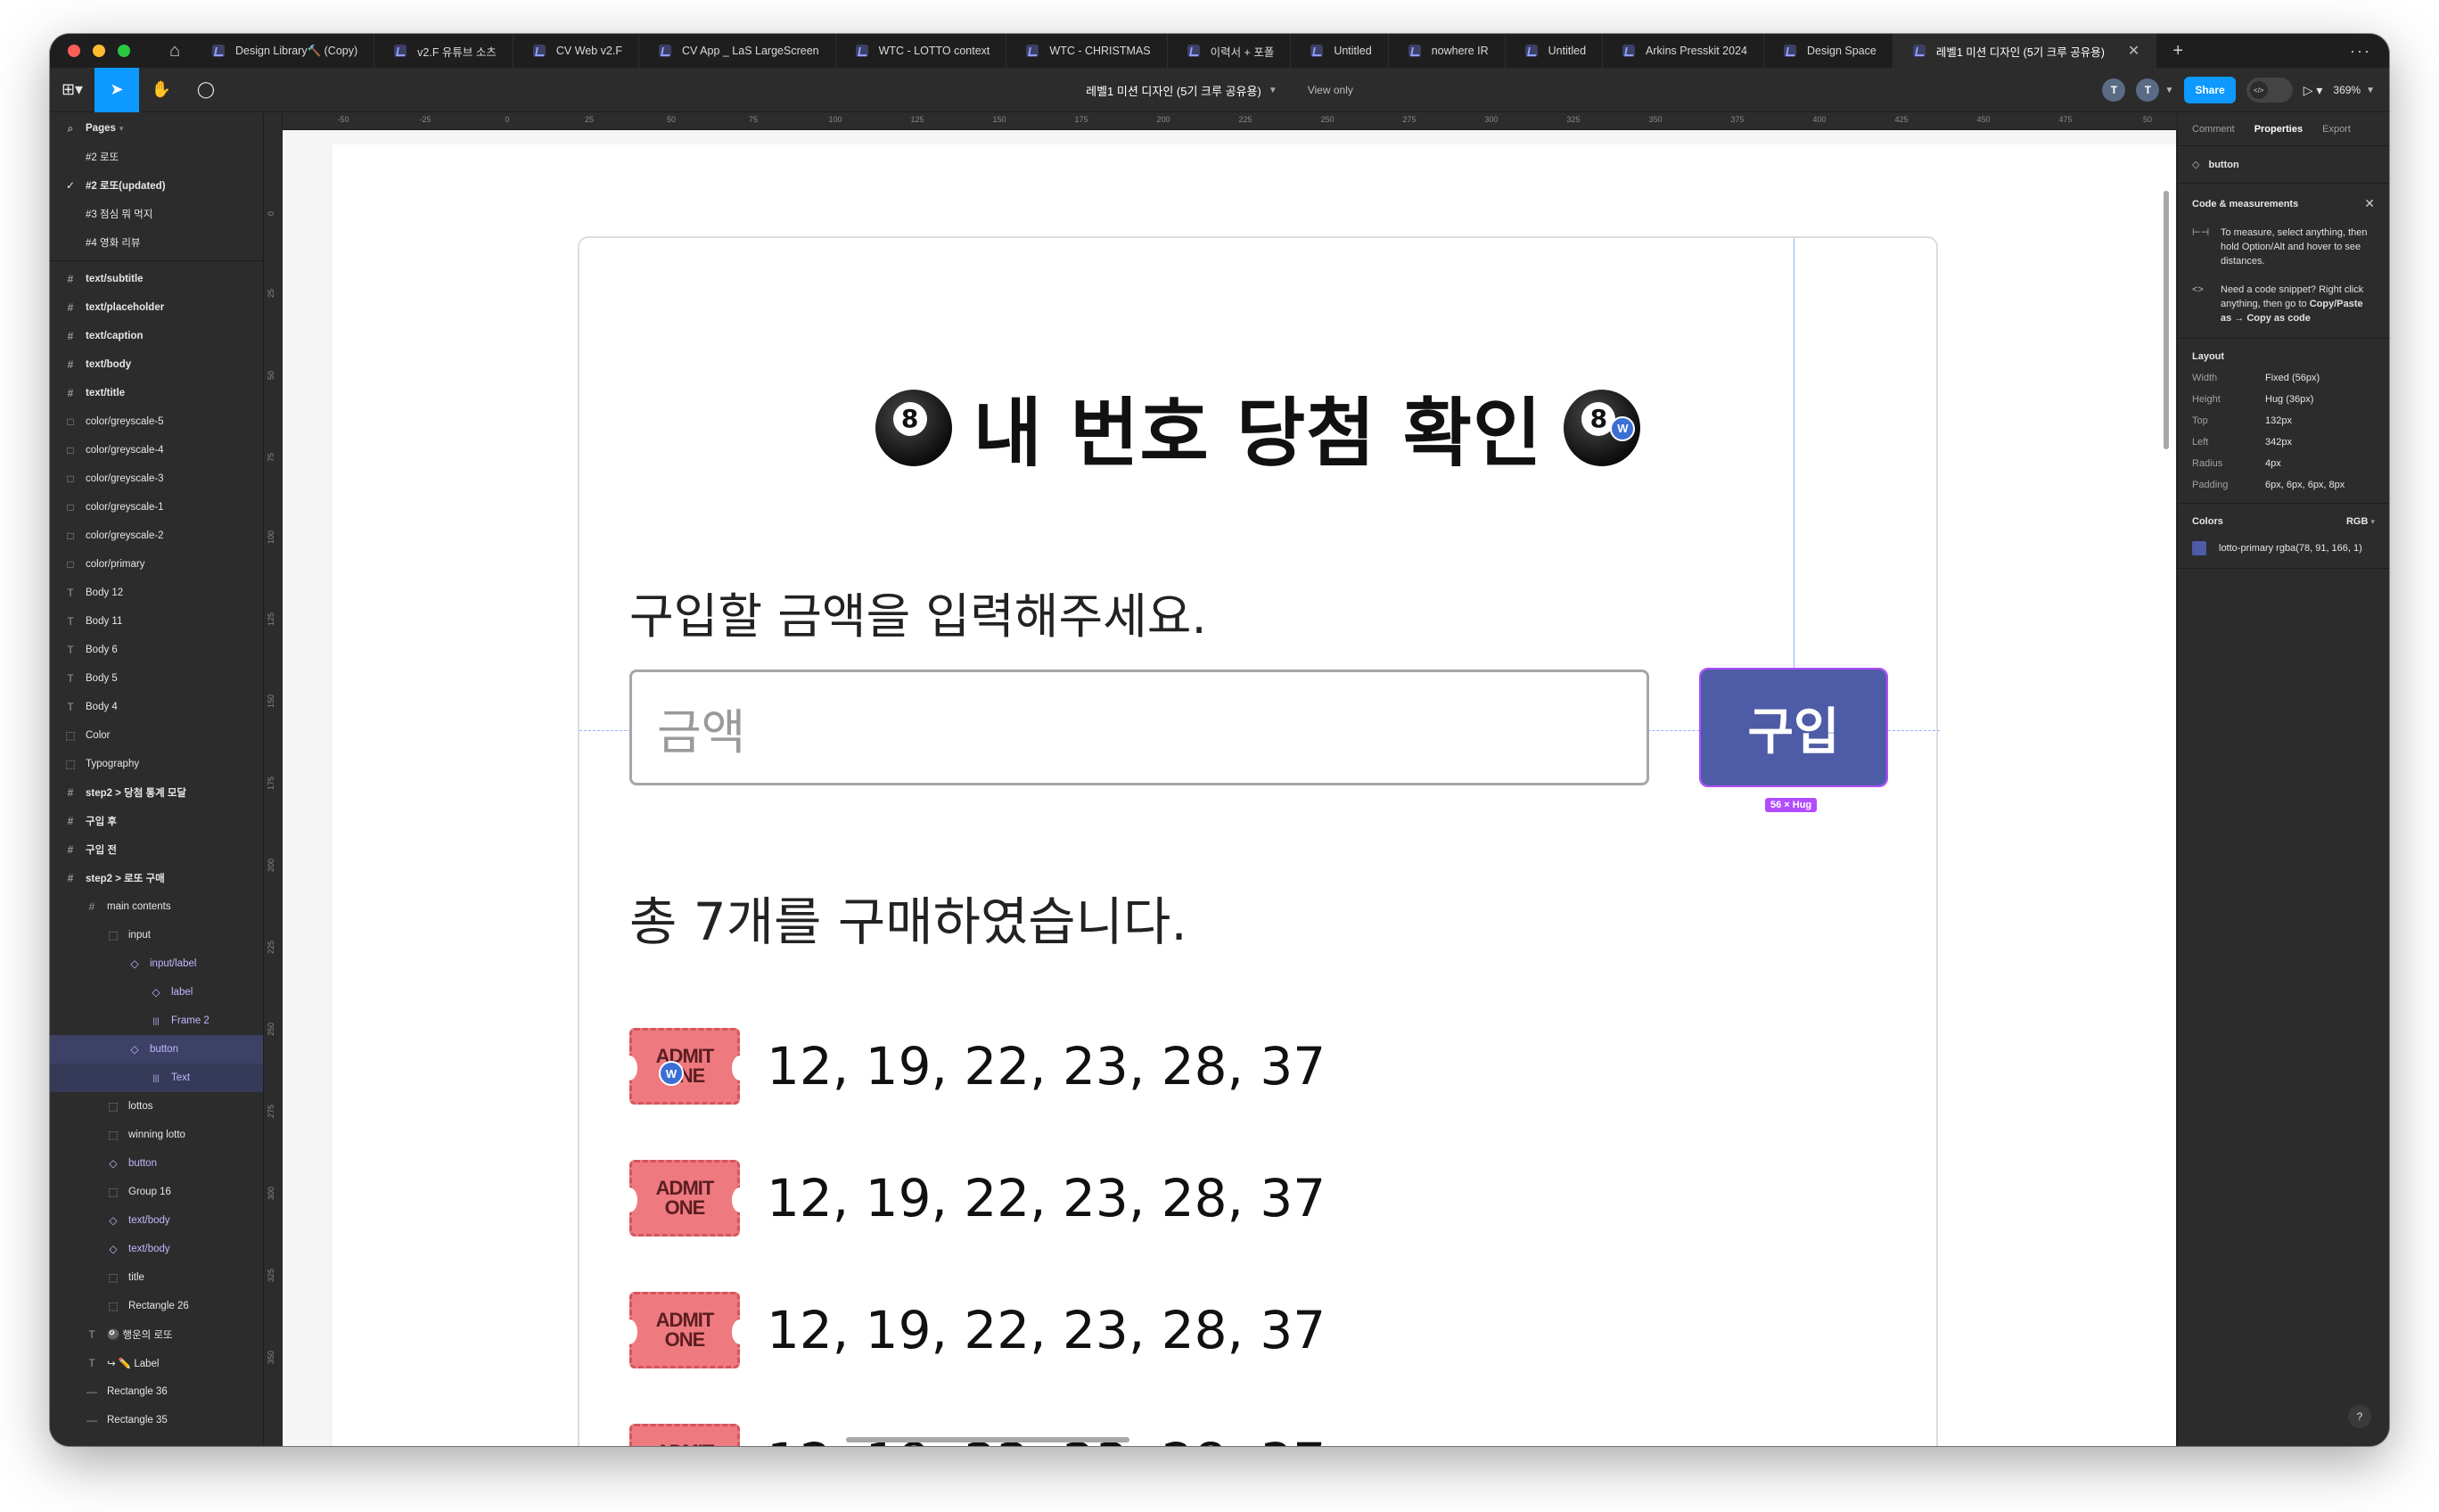  I want to click on layer-item: T Body 4, so click(156, 707).